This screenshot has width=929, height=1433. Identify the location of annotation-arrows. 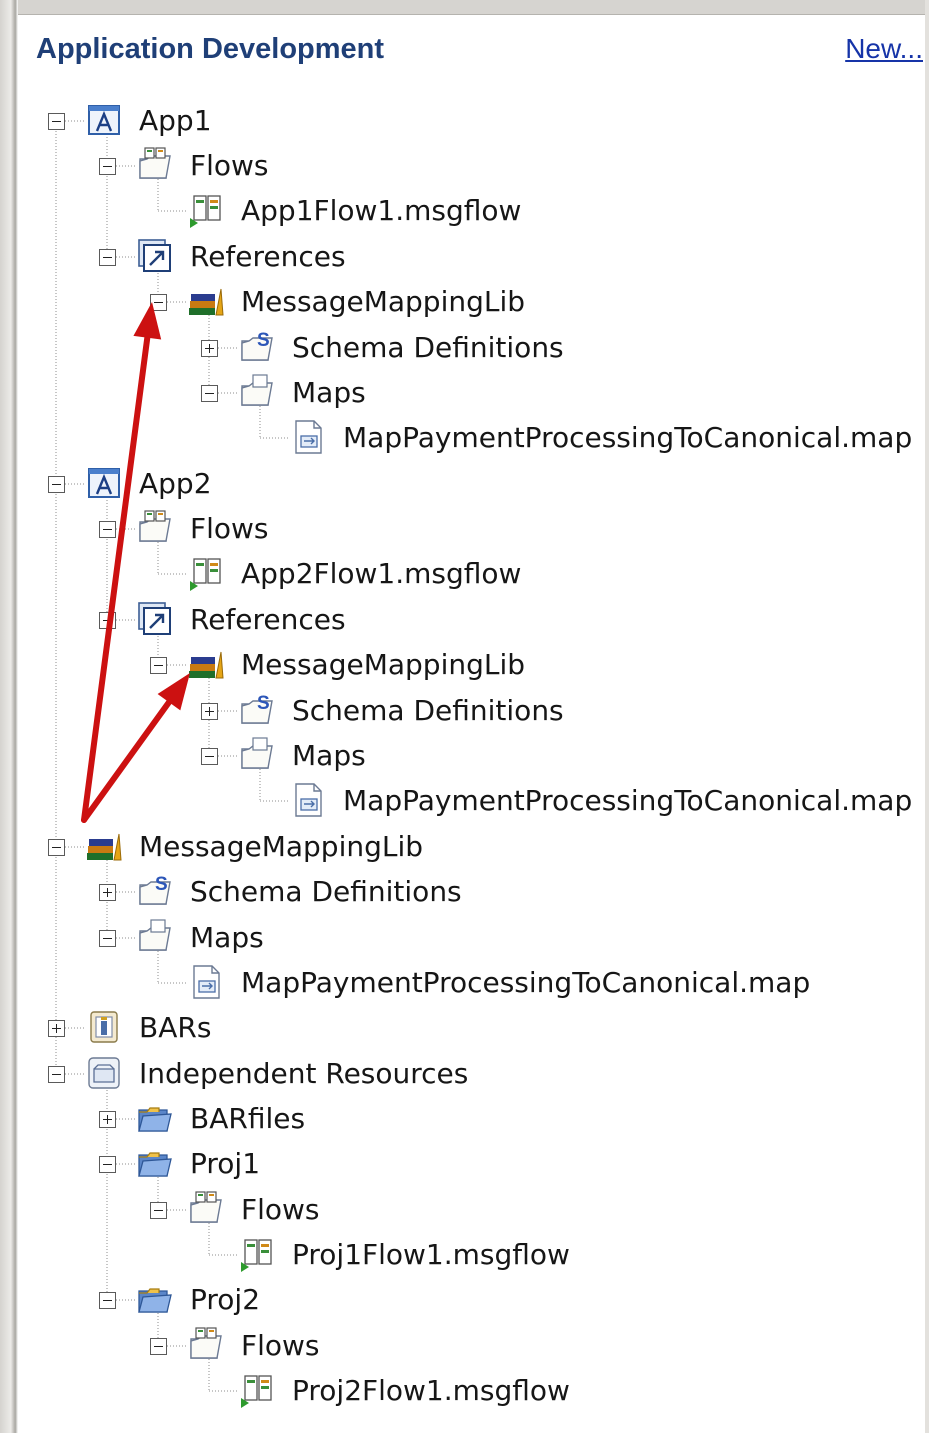
(135, 562).